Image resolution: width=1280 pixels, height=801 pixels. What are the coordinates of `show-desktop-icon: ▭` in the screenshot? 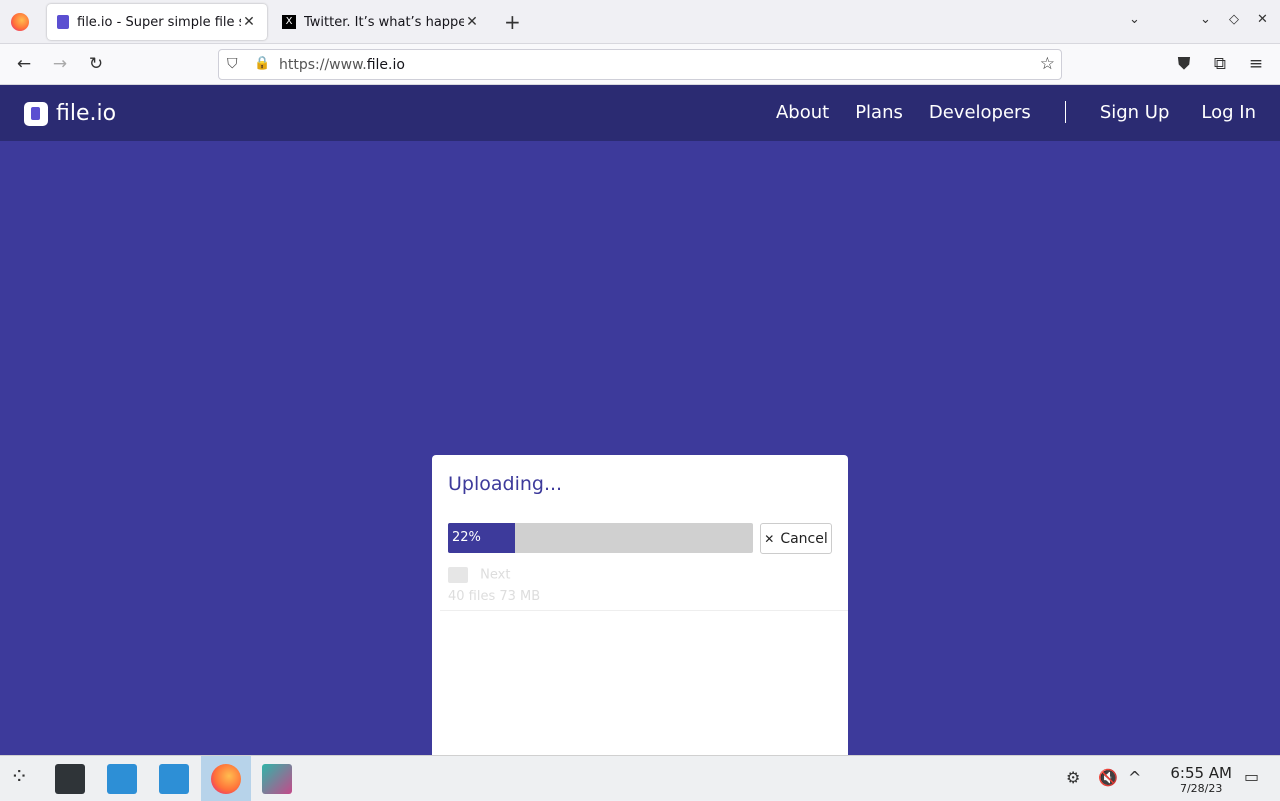 It's located at (1251, 776).